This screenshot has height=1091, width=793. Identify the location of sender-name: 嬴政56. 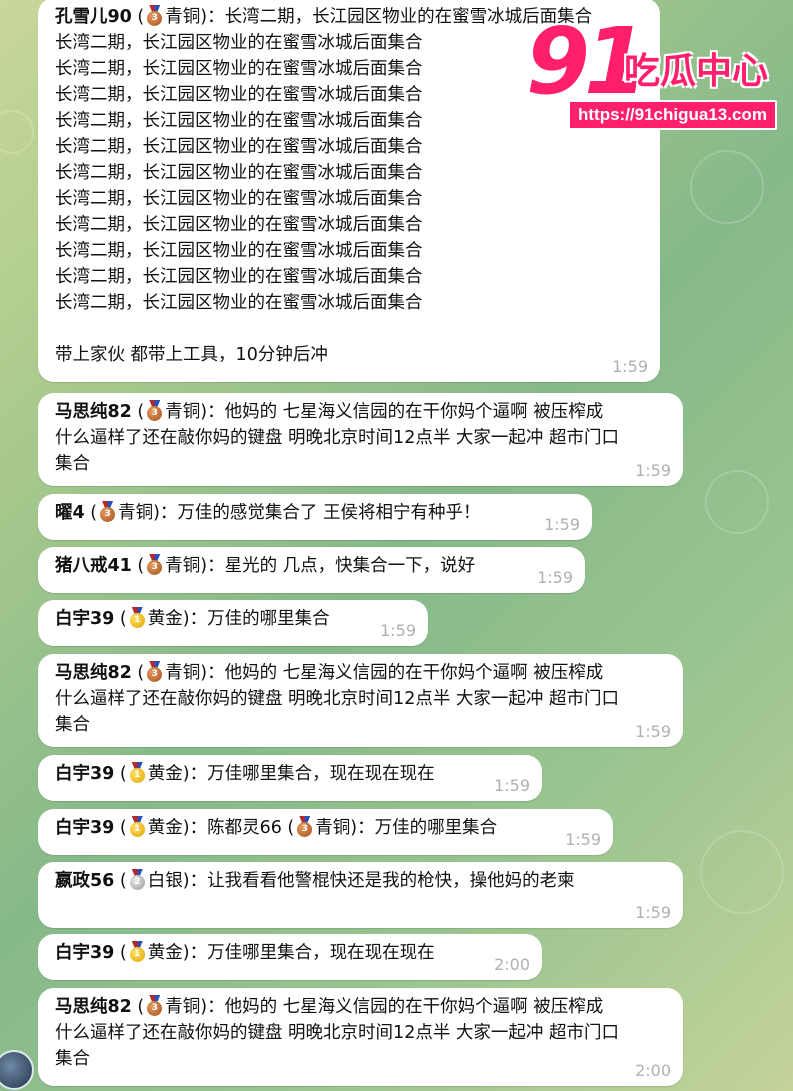
(84, 881).